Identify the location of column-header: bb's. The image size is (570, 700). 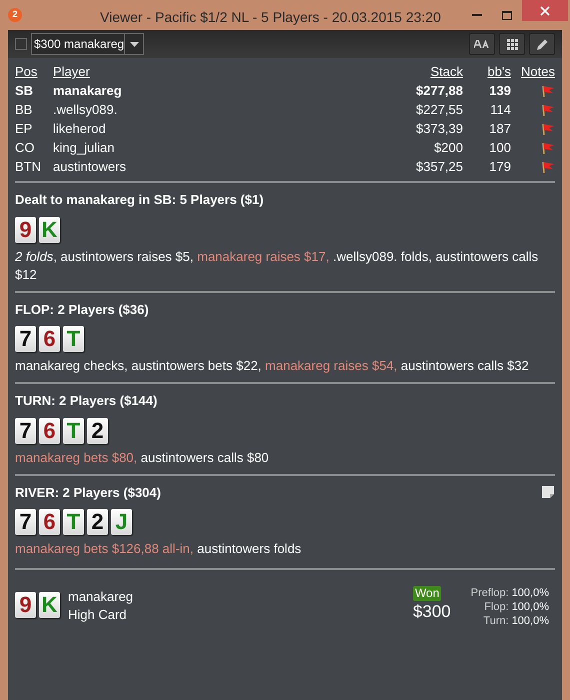
(487, 71).